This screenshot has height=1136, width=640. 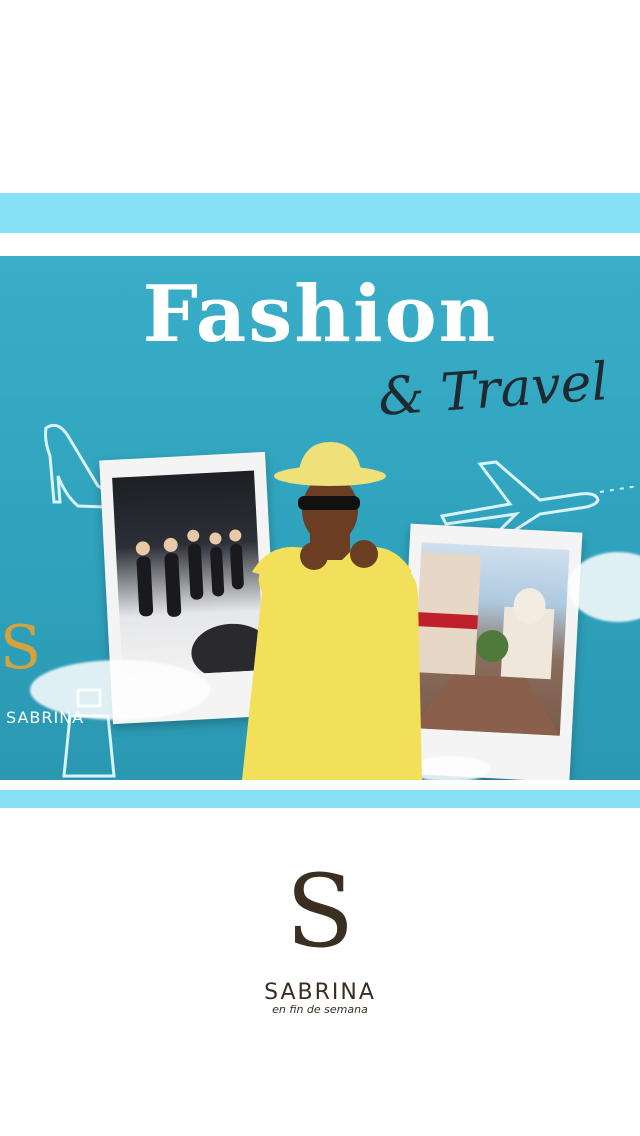 What do you see at coordinates (320, 992) in the screenshot?
I see `brand-name: SABRINA` at bounding box center [320, 992].